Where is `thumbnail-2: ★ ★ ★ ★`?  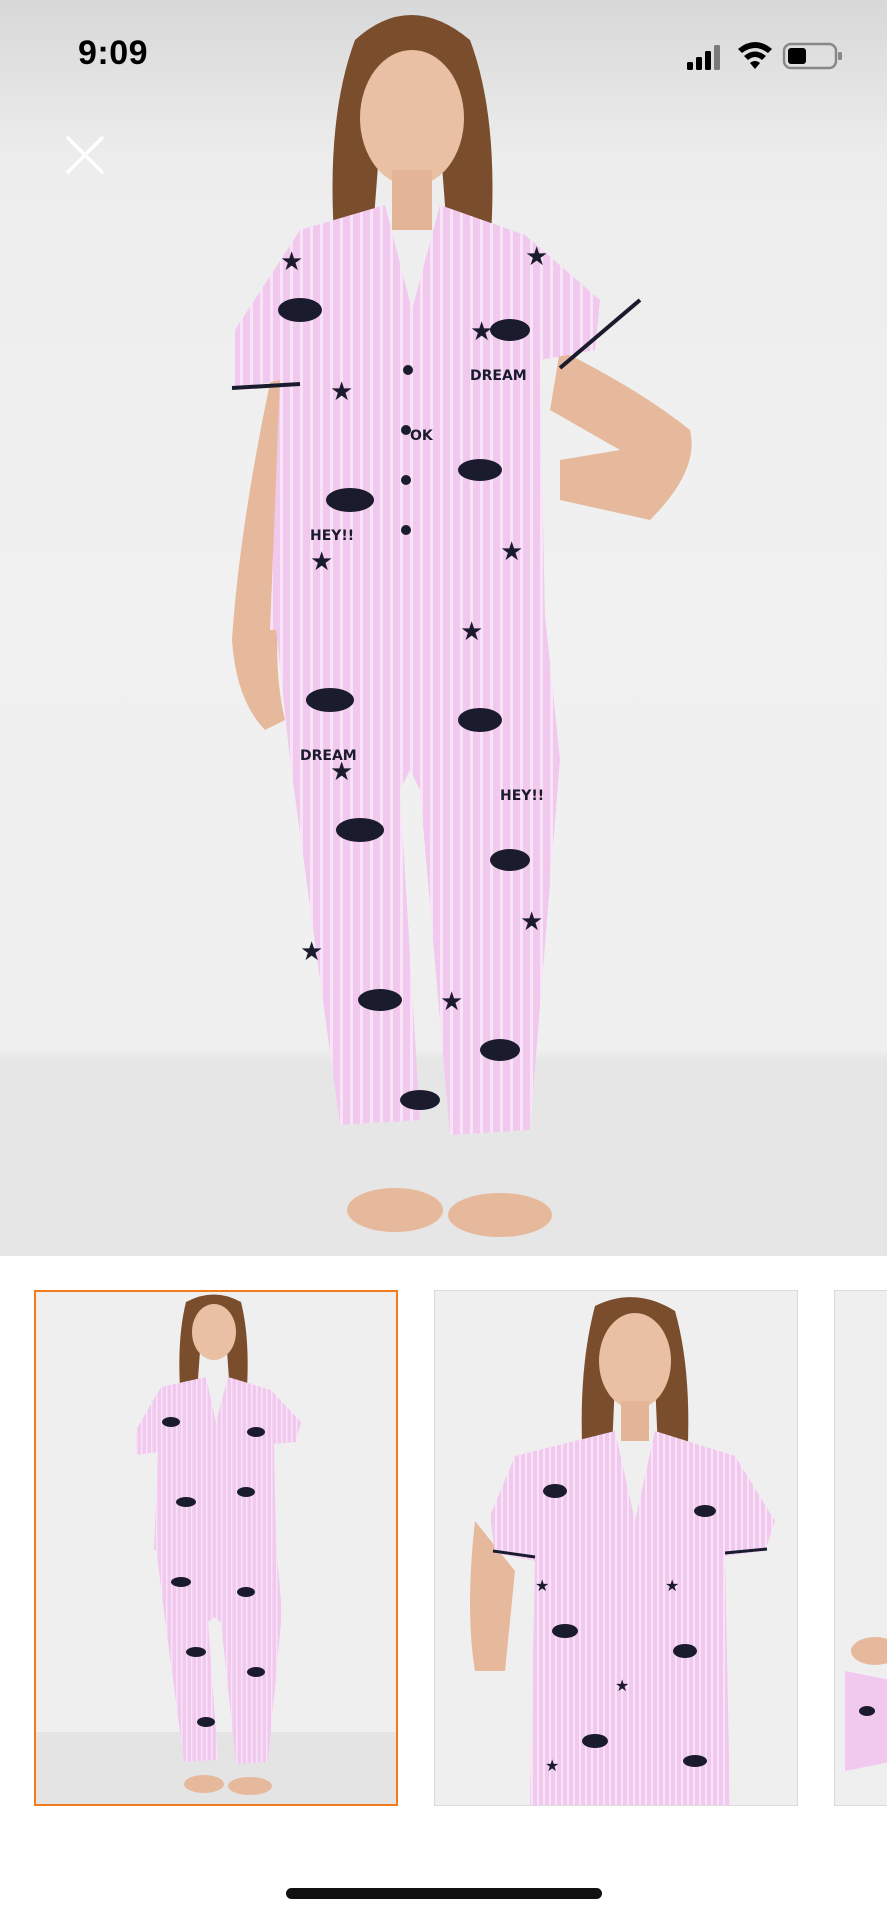
thumbnail-2: ★ ★ ★ ★ is located at coordinates (616, 1548).